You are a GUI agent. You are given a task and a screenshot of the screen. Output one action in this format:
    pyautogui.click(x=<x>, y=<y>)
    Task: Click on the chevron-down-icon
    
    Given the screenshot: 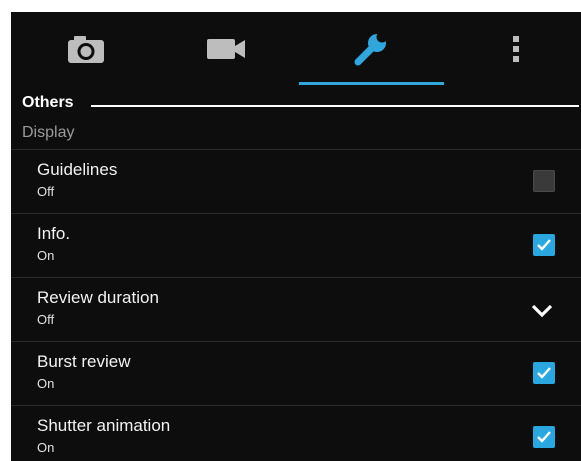 What is the action you would take?
    pyautogui.click(x=542, y=310)
    